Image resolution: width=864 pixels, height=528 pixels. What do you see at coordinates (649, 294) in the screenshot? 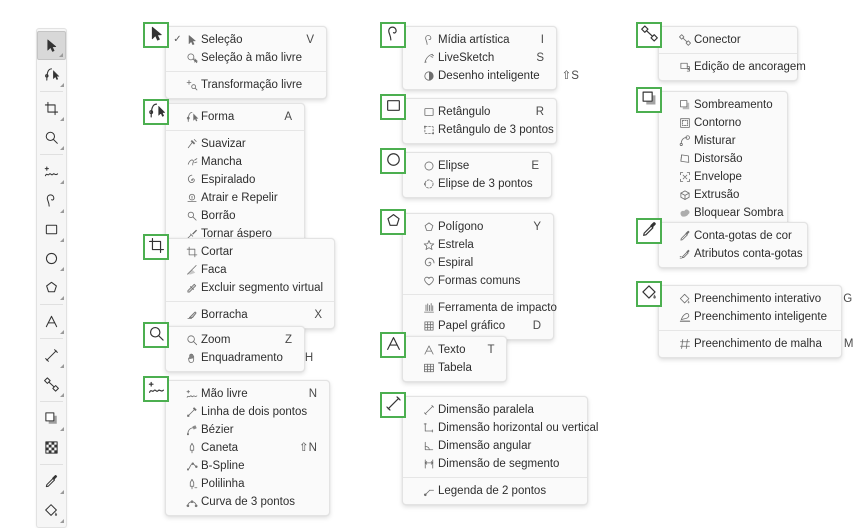
I see `flyout-anchor-preenchimento` at bounding box center [649, 294].